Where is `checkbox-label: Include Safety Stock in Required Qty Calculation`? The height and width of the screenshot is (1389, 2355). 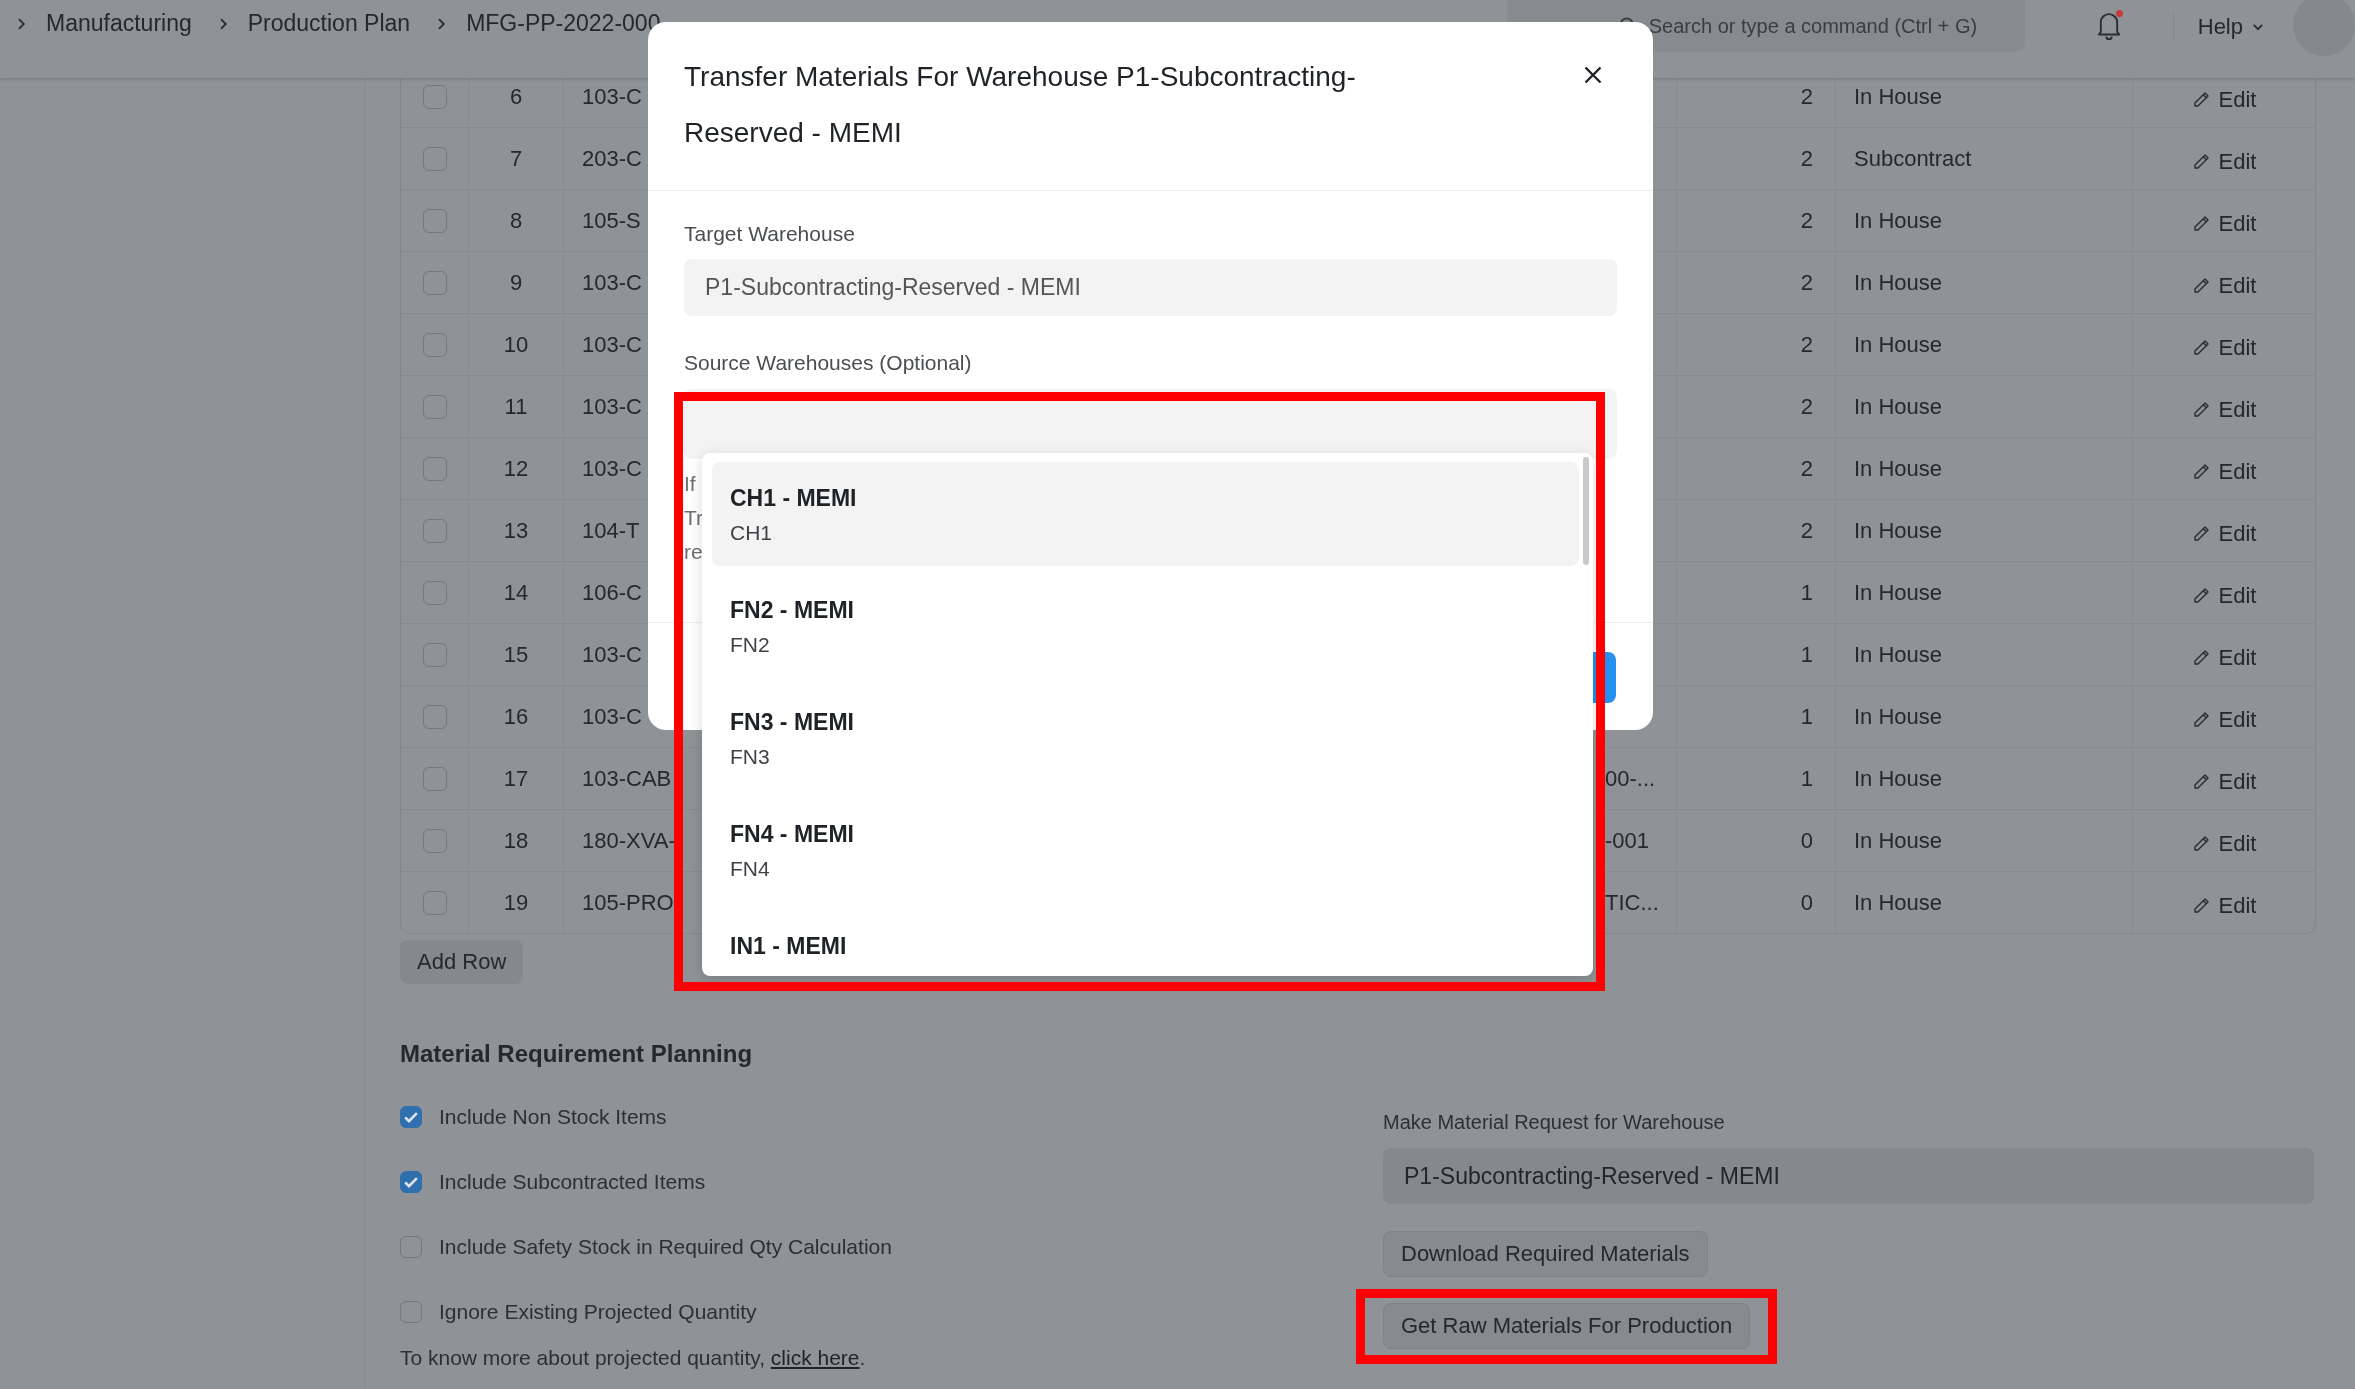 checkbox-label: Include Safety Stock in Required Qty Calculation is located at coordinates (665, 1246).